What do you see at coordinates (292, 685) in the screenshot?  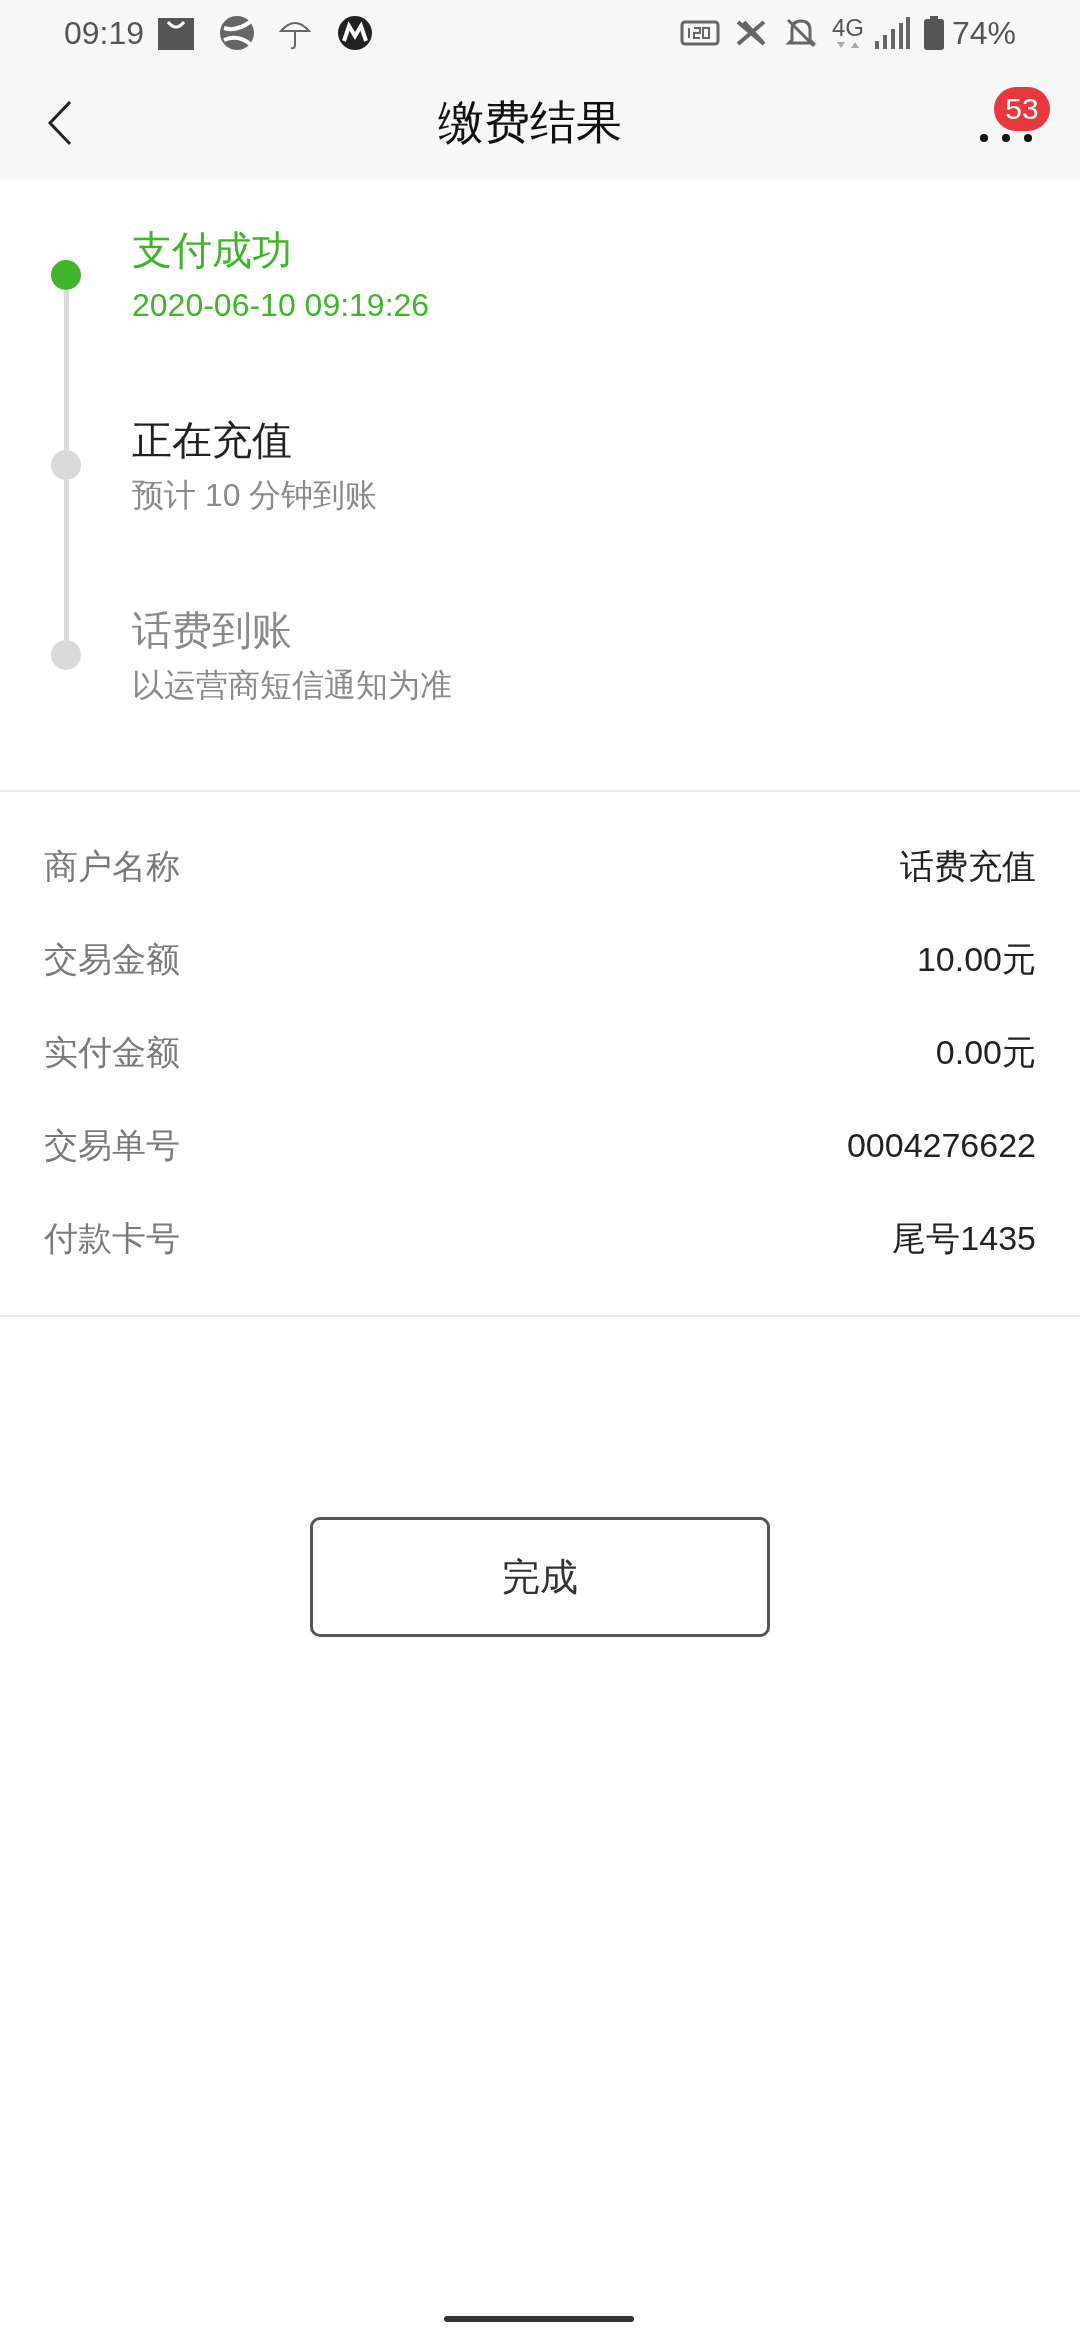 I see `step-subtitle: 以运营商短信通知为准` at bounding box center [292, 685].